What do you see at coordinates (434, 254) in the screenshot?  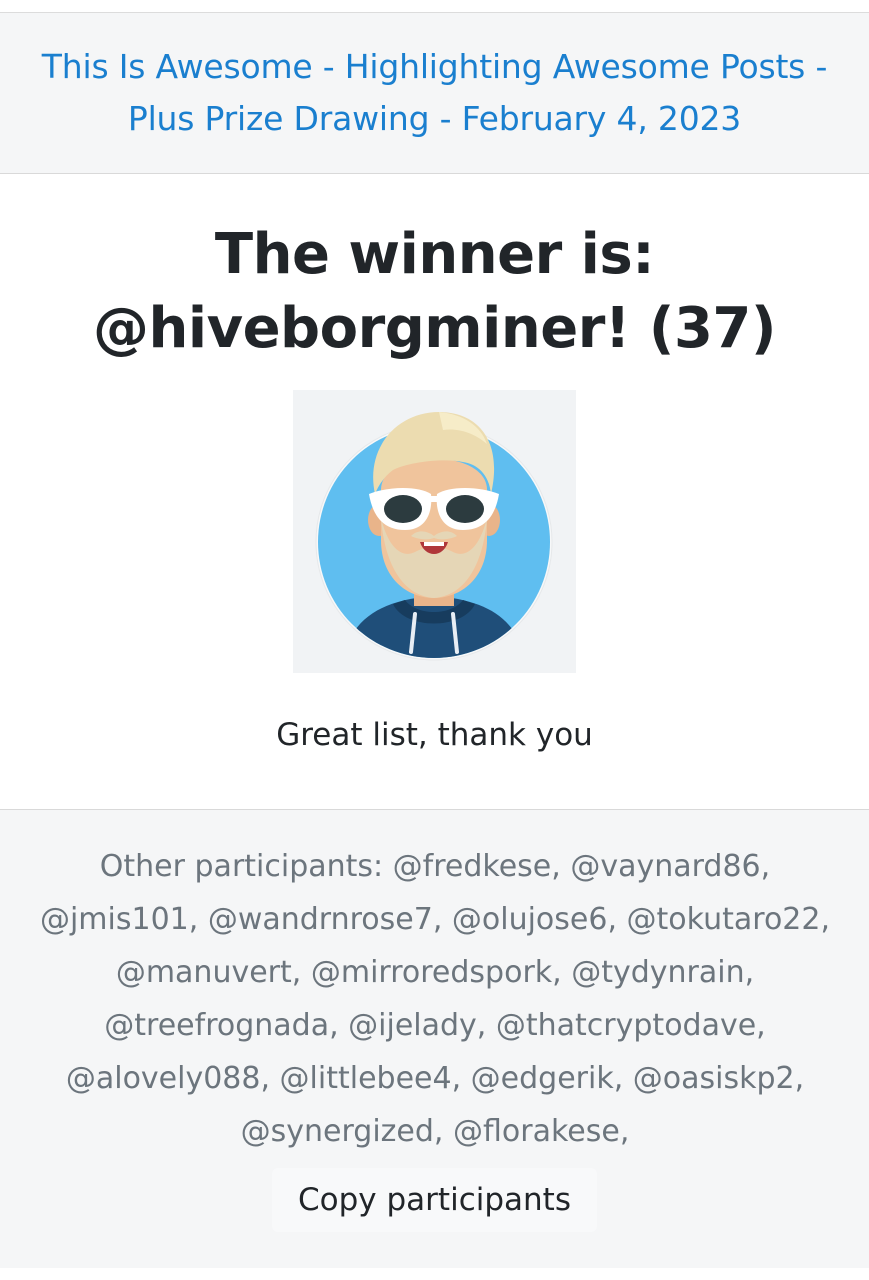 I see `winner-heading-line1: The winner is:` at bounding box center [434, 254].